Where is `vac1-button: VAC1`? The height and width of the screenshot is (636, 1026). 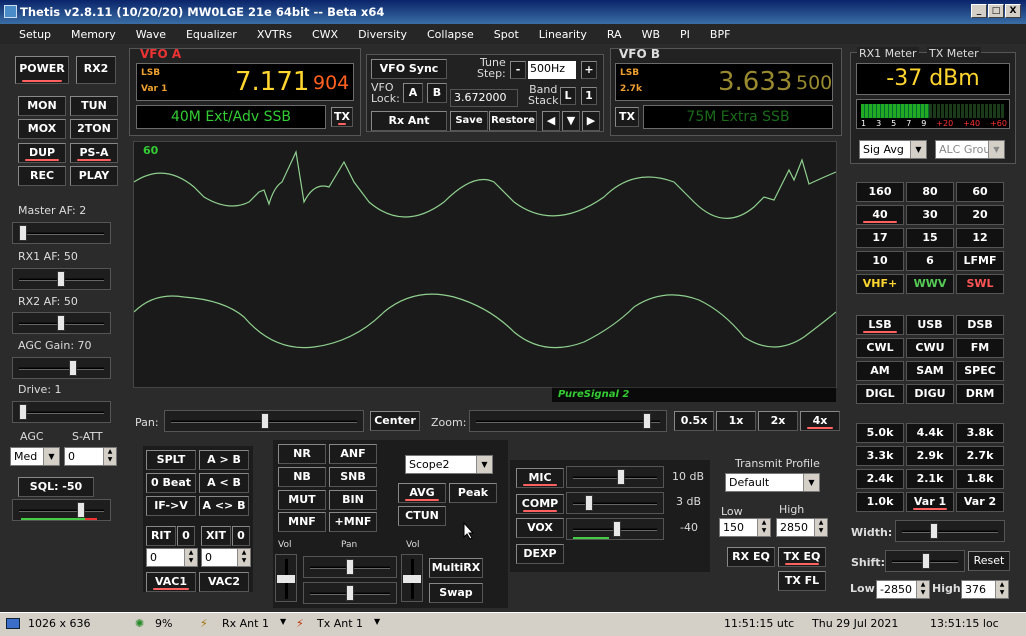 vac1-button: VAC1 is located at coordinates (171, 582).